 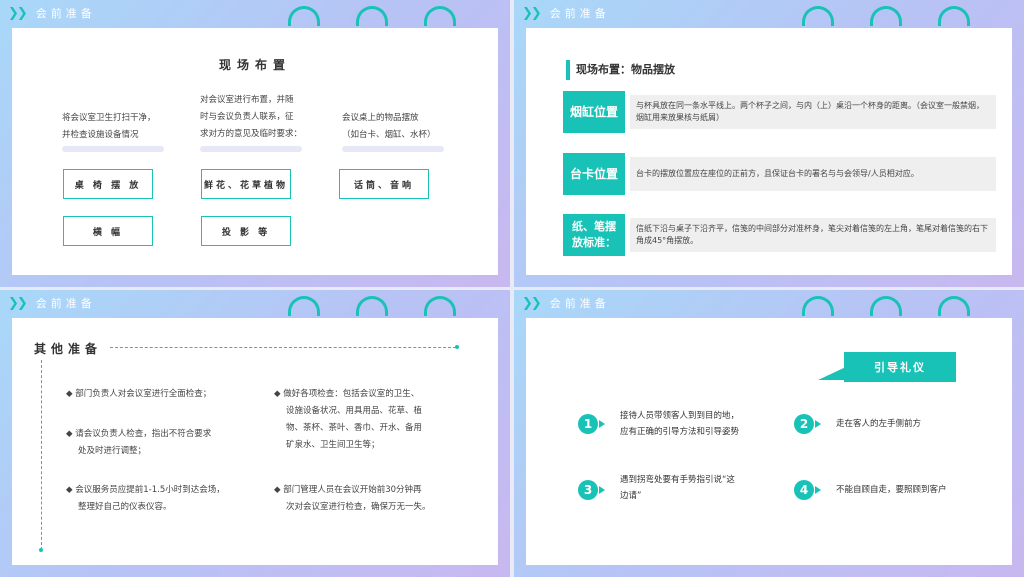 I want to click on column-text-2: 对会议室进行布置，并随 时与会议负责人联系，征 求对方的意见及临时要求：, so click(x=251, y=117).